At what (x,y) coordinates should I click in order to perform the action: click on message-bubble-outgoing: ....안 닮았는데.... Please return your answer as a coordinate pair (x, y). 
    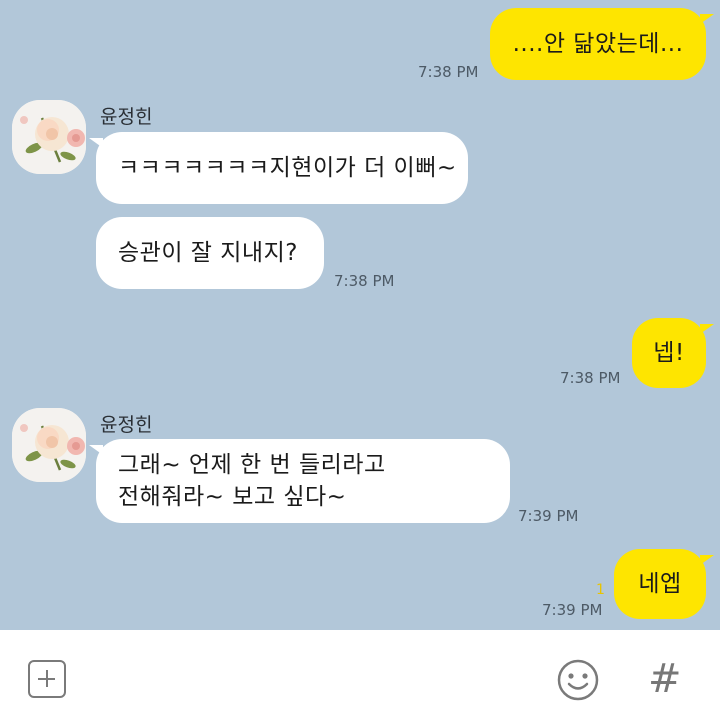
    Looking at the image, I should click on (598, 44).